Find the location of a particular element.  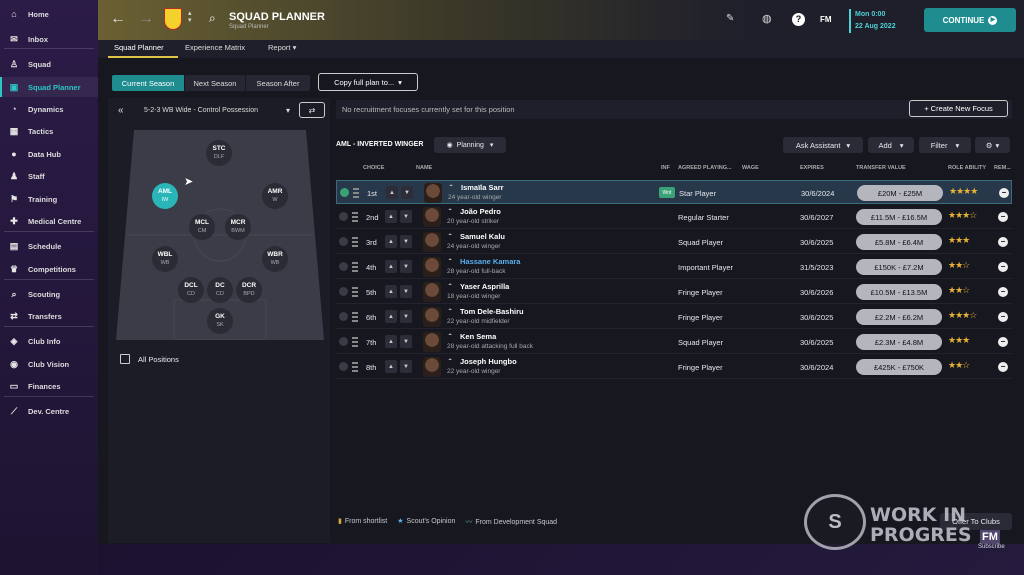

sidebar-item-finances: ▭ Finances is located at coordinates (49, 386).